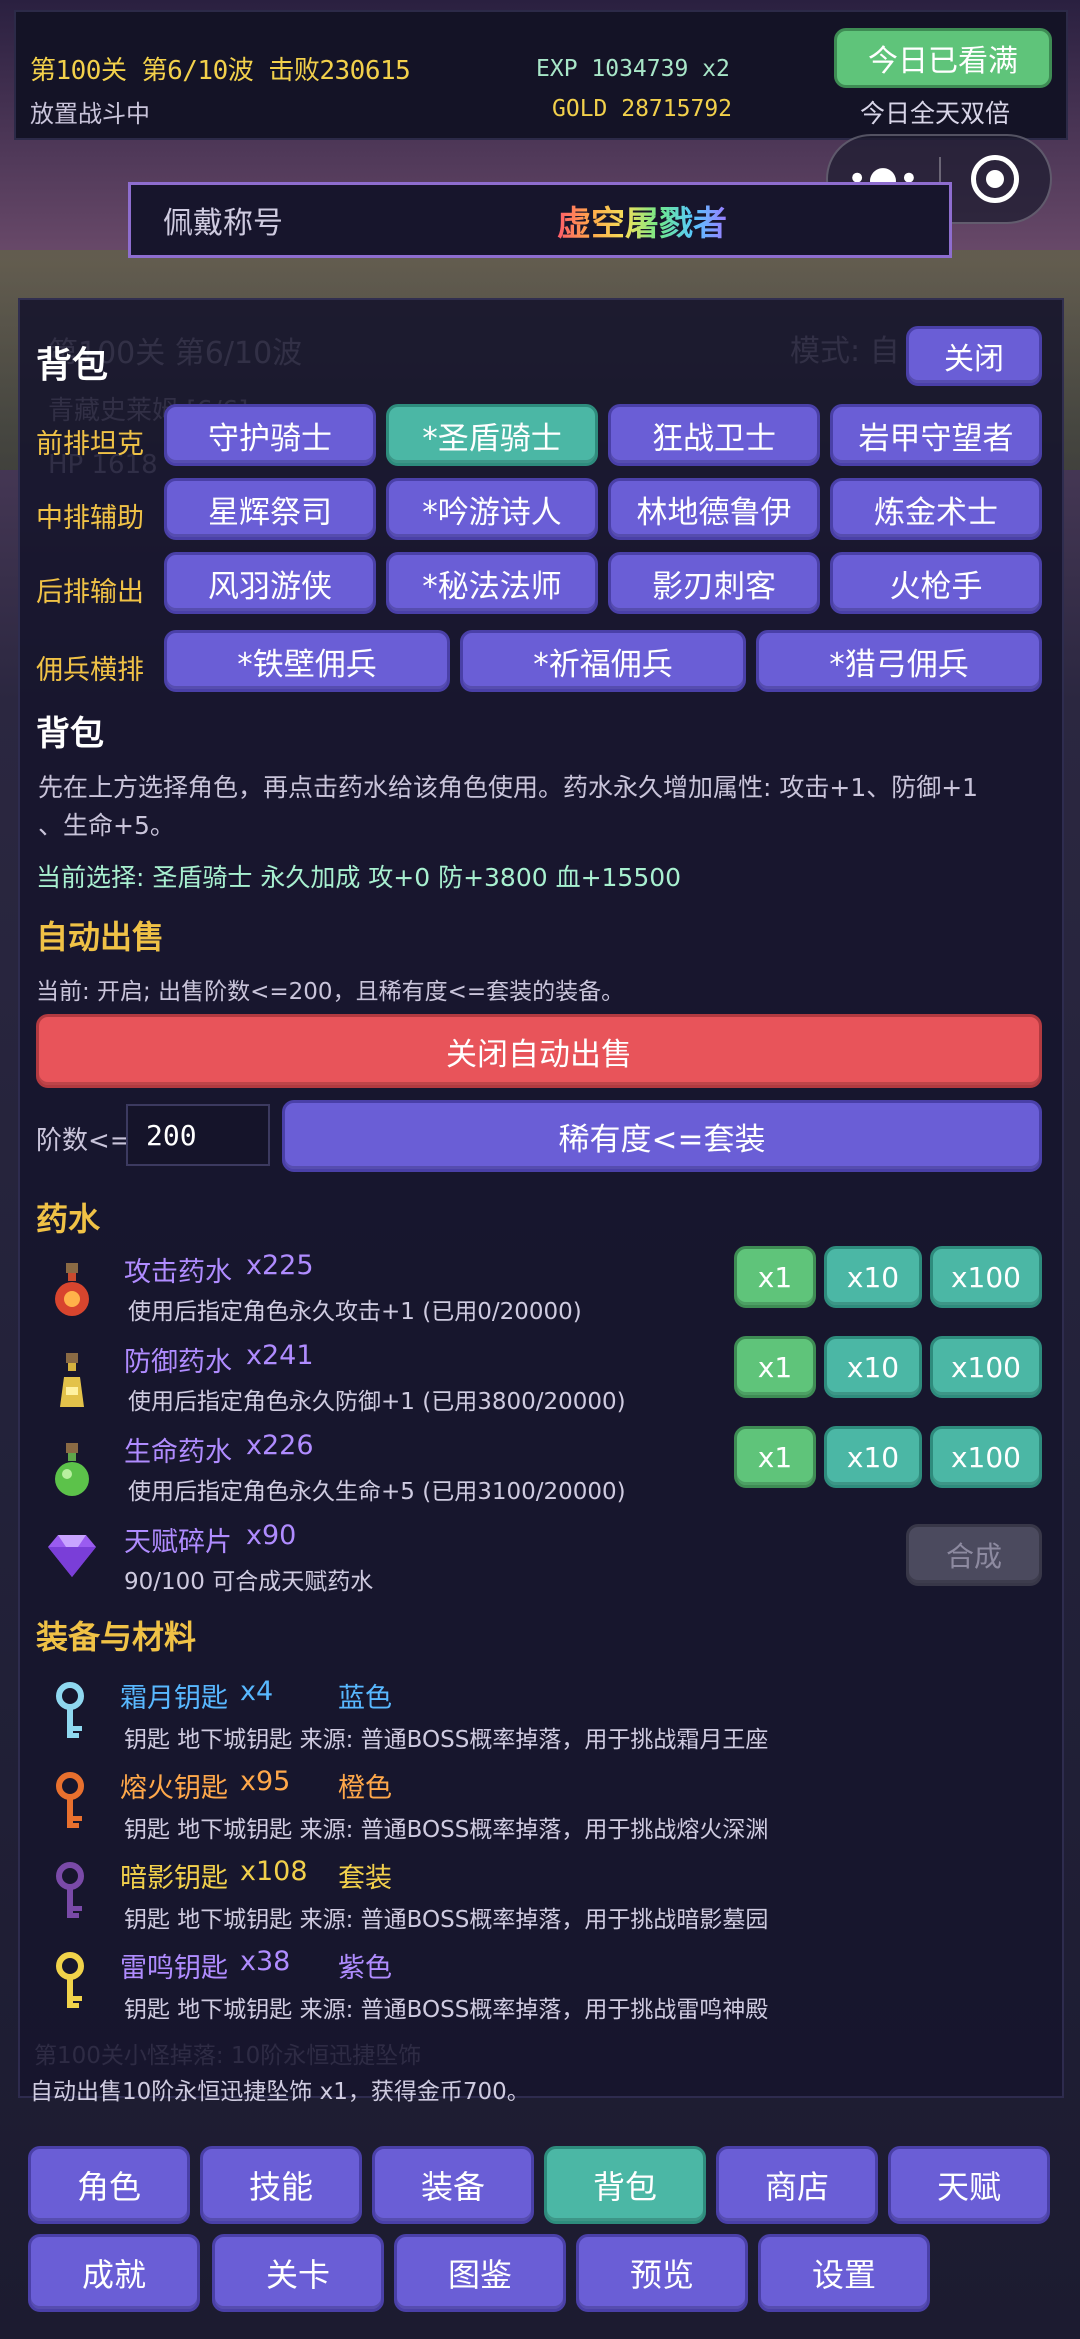 The height and width of the screenshot is (2339, 1080). What do you see at coordinates (539, 1051) in the screenshot?
I see `toggle-auto-sell-button: 关闭自动出售` at bounding box center [539, 1051].